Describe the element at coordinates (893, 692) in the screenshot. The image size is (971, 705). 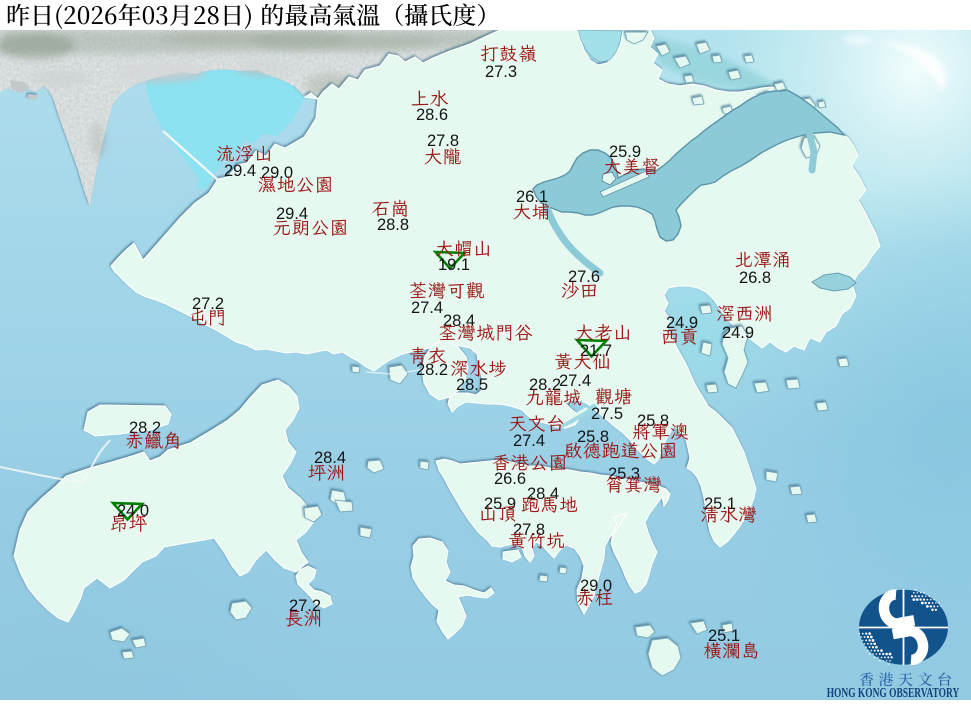
I see `svg-text: HONG KONG OBSERVATORY` at that location.